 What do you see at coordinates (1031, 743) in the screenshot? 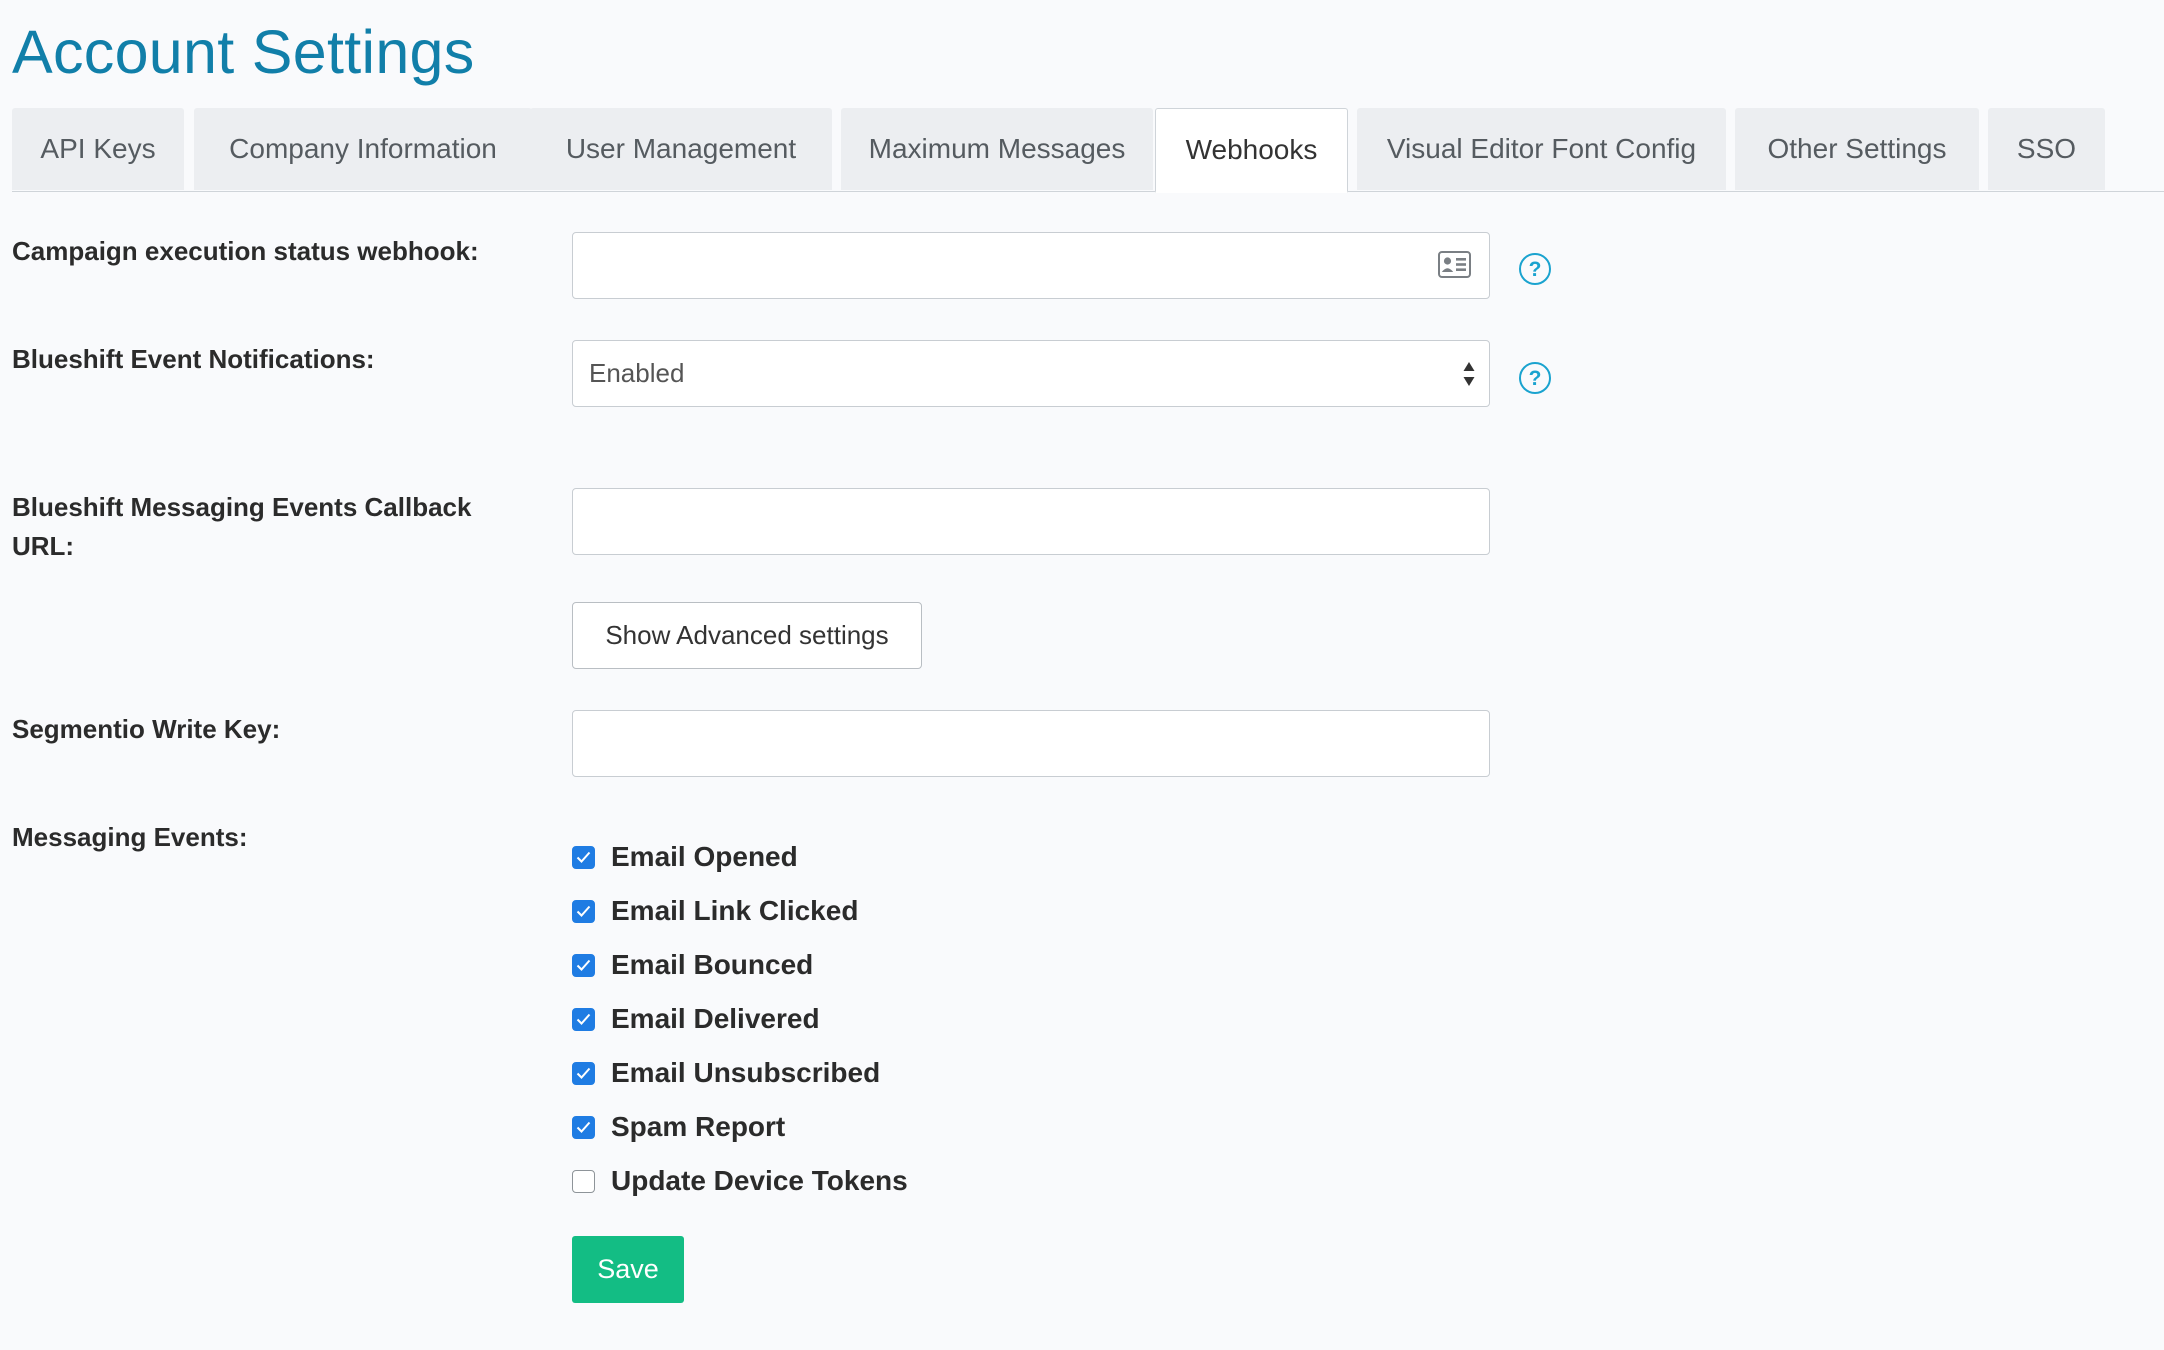
I see `segment-key-input` at bounding box center [1031, 743].